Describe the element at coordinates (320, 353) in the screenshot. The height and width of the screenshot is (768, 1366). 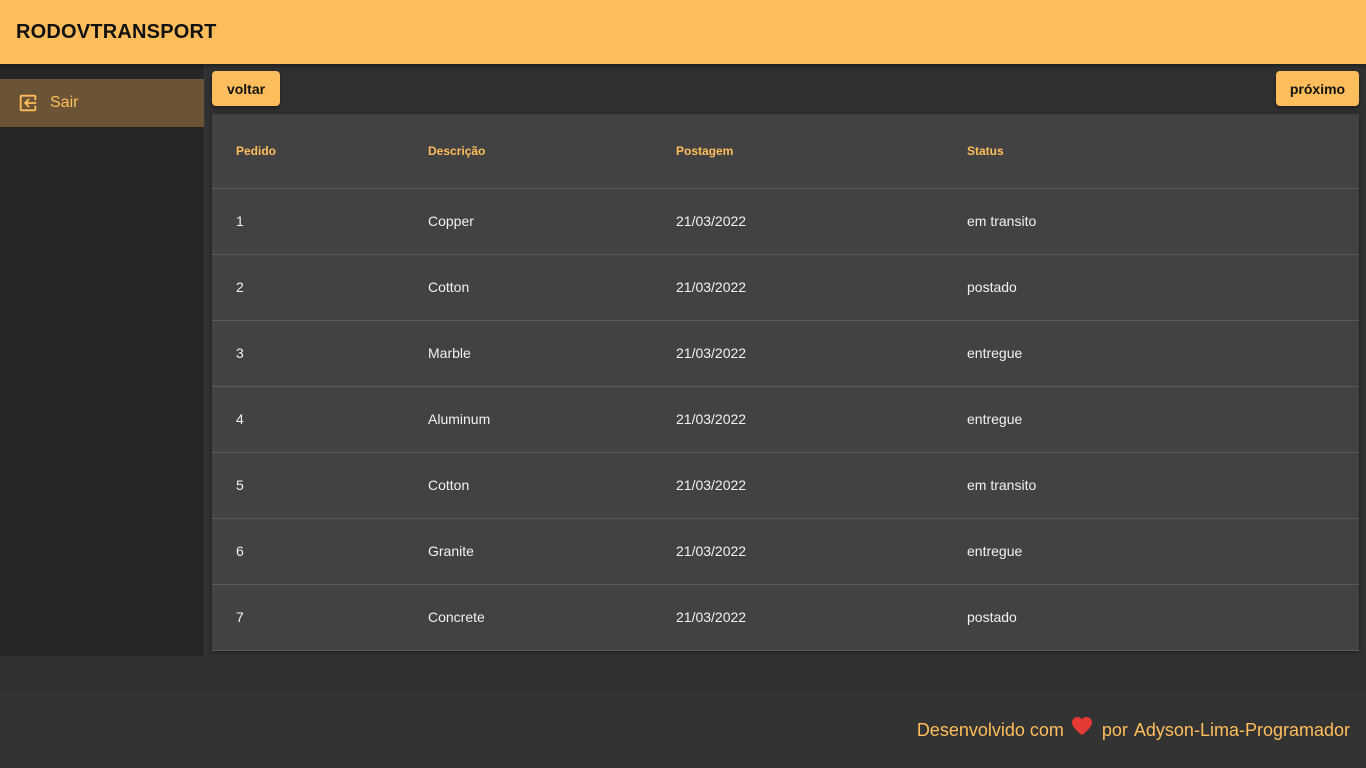
I see `cell-pedido: 3` at that location.